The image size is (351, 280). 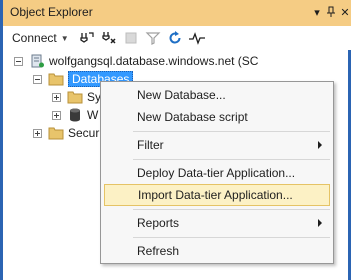 I want to click on toolbar: Connect ▼, so click(x=178, y=38).